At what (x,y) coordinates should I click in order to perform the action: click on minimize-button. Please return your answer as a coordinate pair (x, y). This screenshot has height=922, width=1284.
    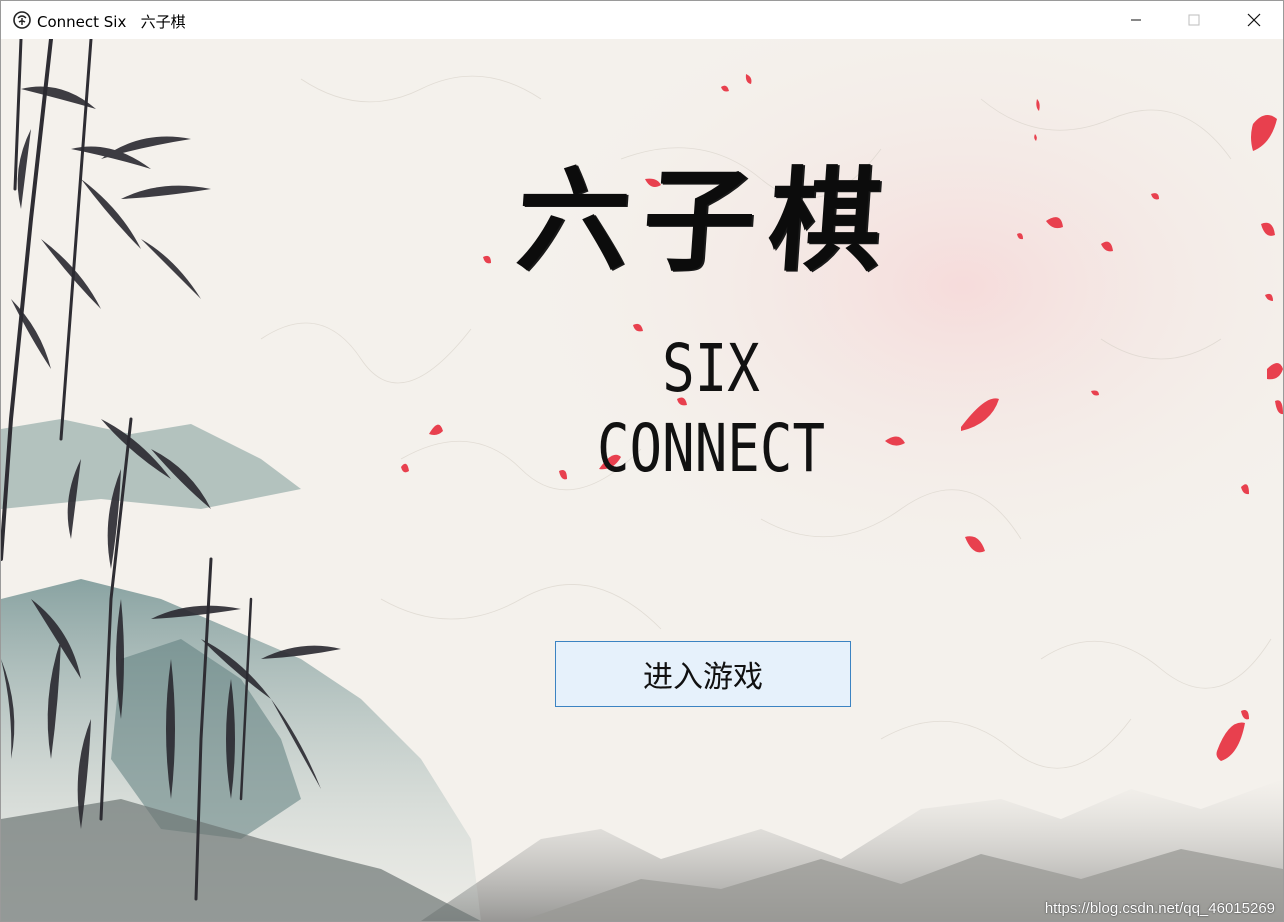
    Looking at the image, I should click on (1136, 20).